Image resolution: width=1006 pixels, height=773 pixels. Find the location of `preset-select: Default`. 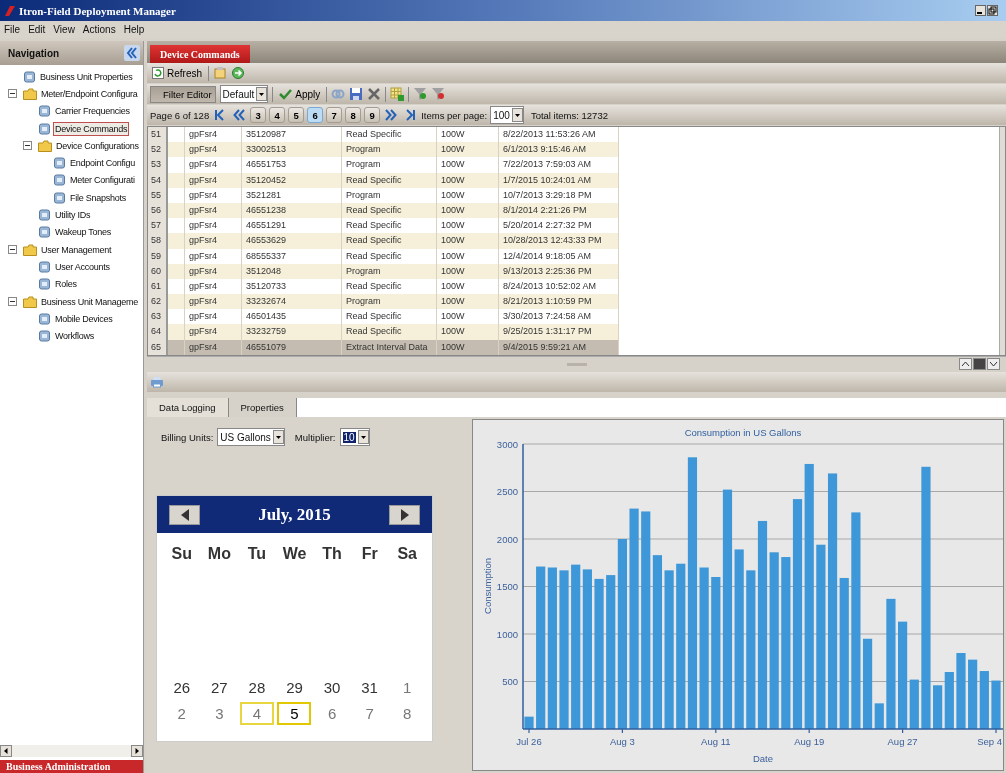

preset-select: Default is located at coordinates (244, 94).